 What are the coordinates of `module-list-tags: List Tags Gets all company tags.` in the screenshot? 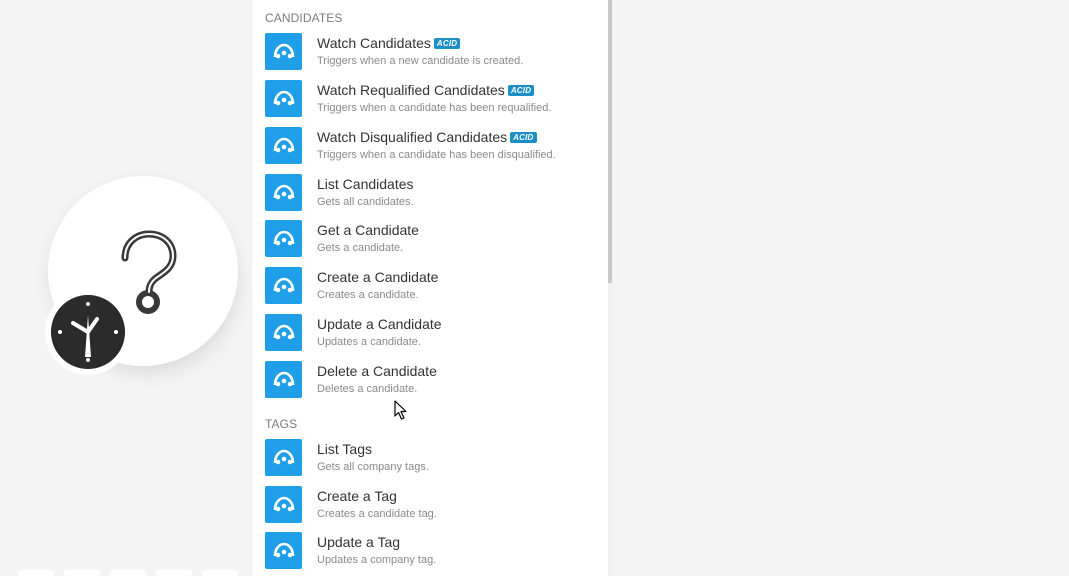 It's located at (430, 462).